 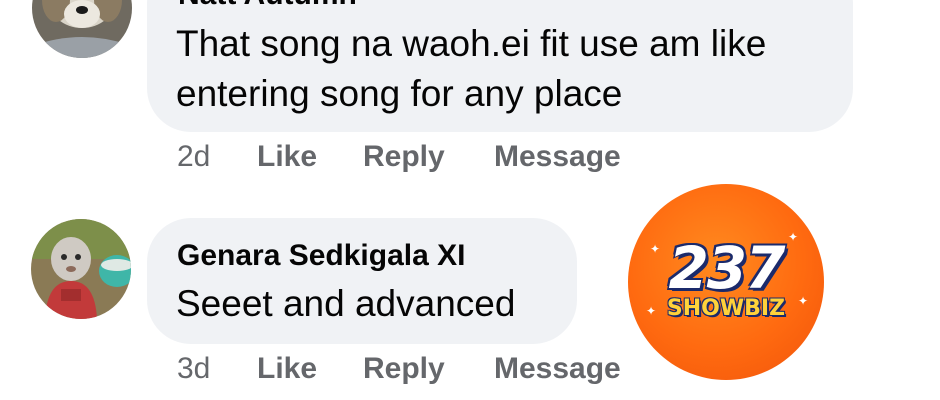 I want to click on comment-text-line: Seeet and advanced, so click(x=346, y=303).